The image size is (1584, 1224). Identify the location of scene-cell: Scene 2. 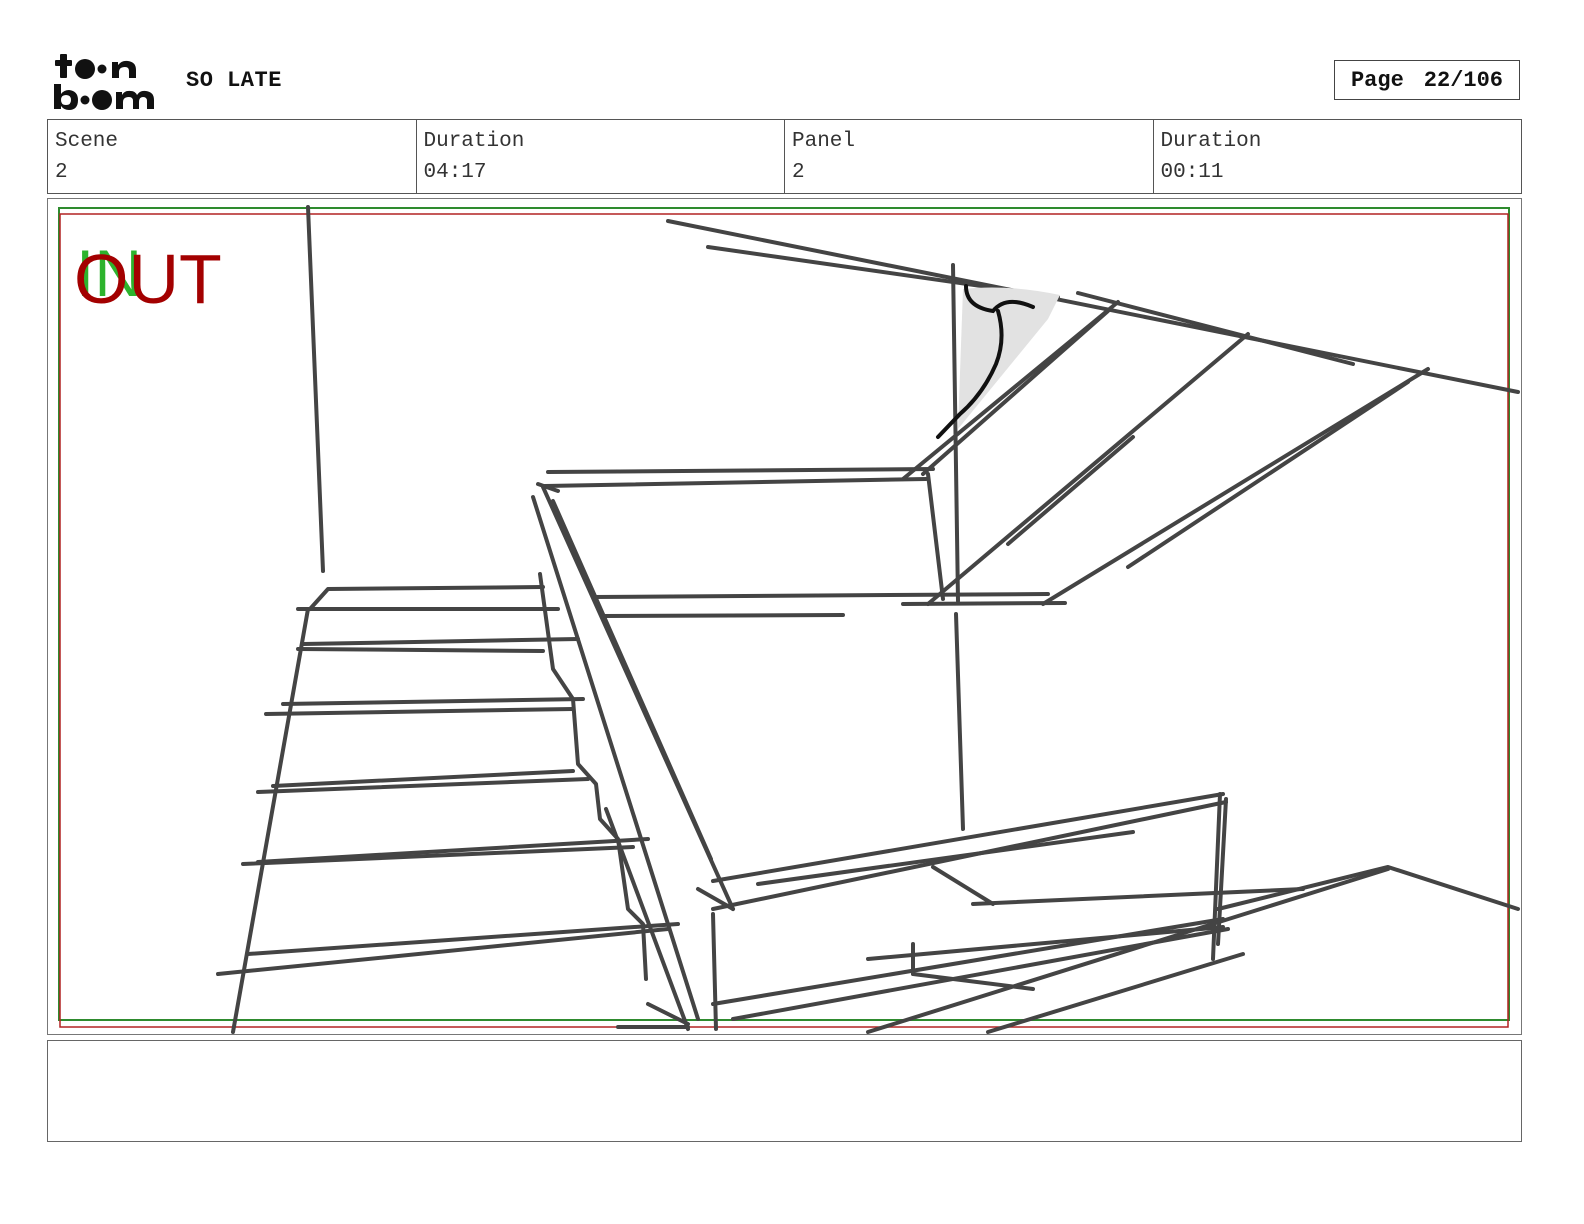
(232, 156).